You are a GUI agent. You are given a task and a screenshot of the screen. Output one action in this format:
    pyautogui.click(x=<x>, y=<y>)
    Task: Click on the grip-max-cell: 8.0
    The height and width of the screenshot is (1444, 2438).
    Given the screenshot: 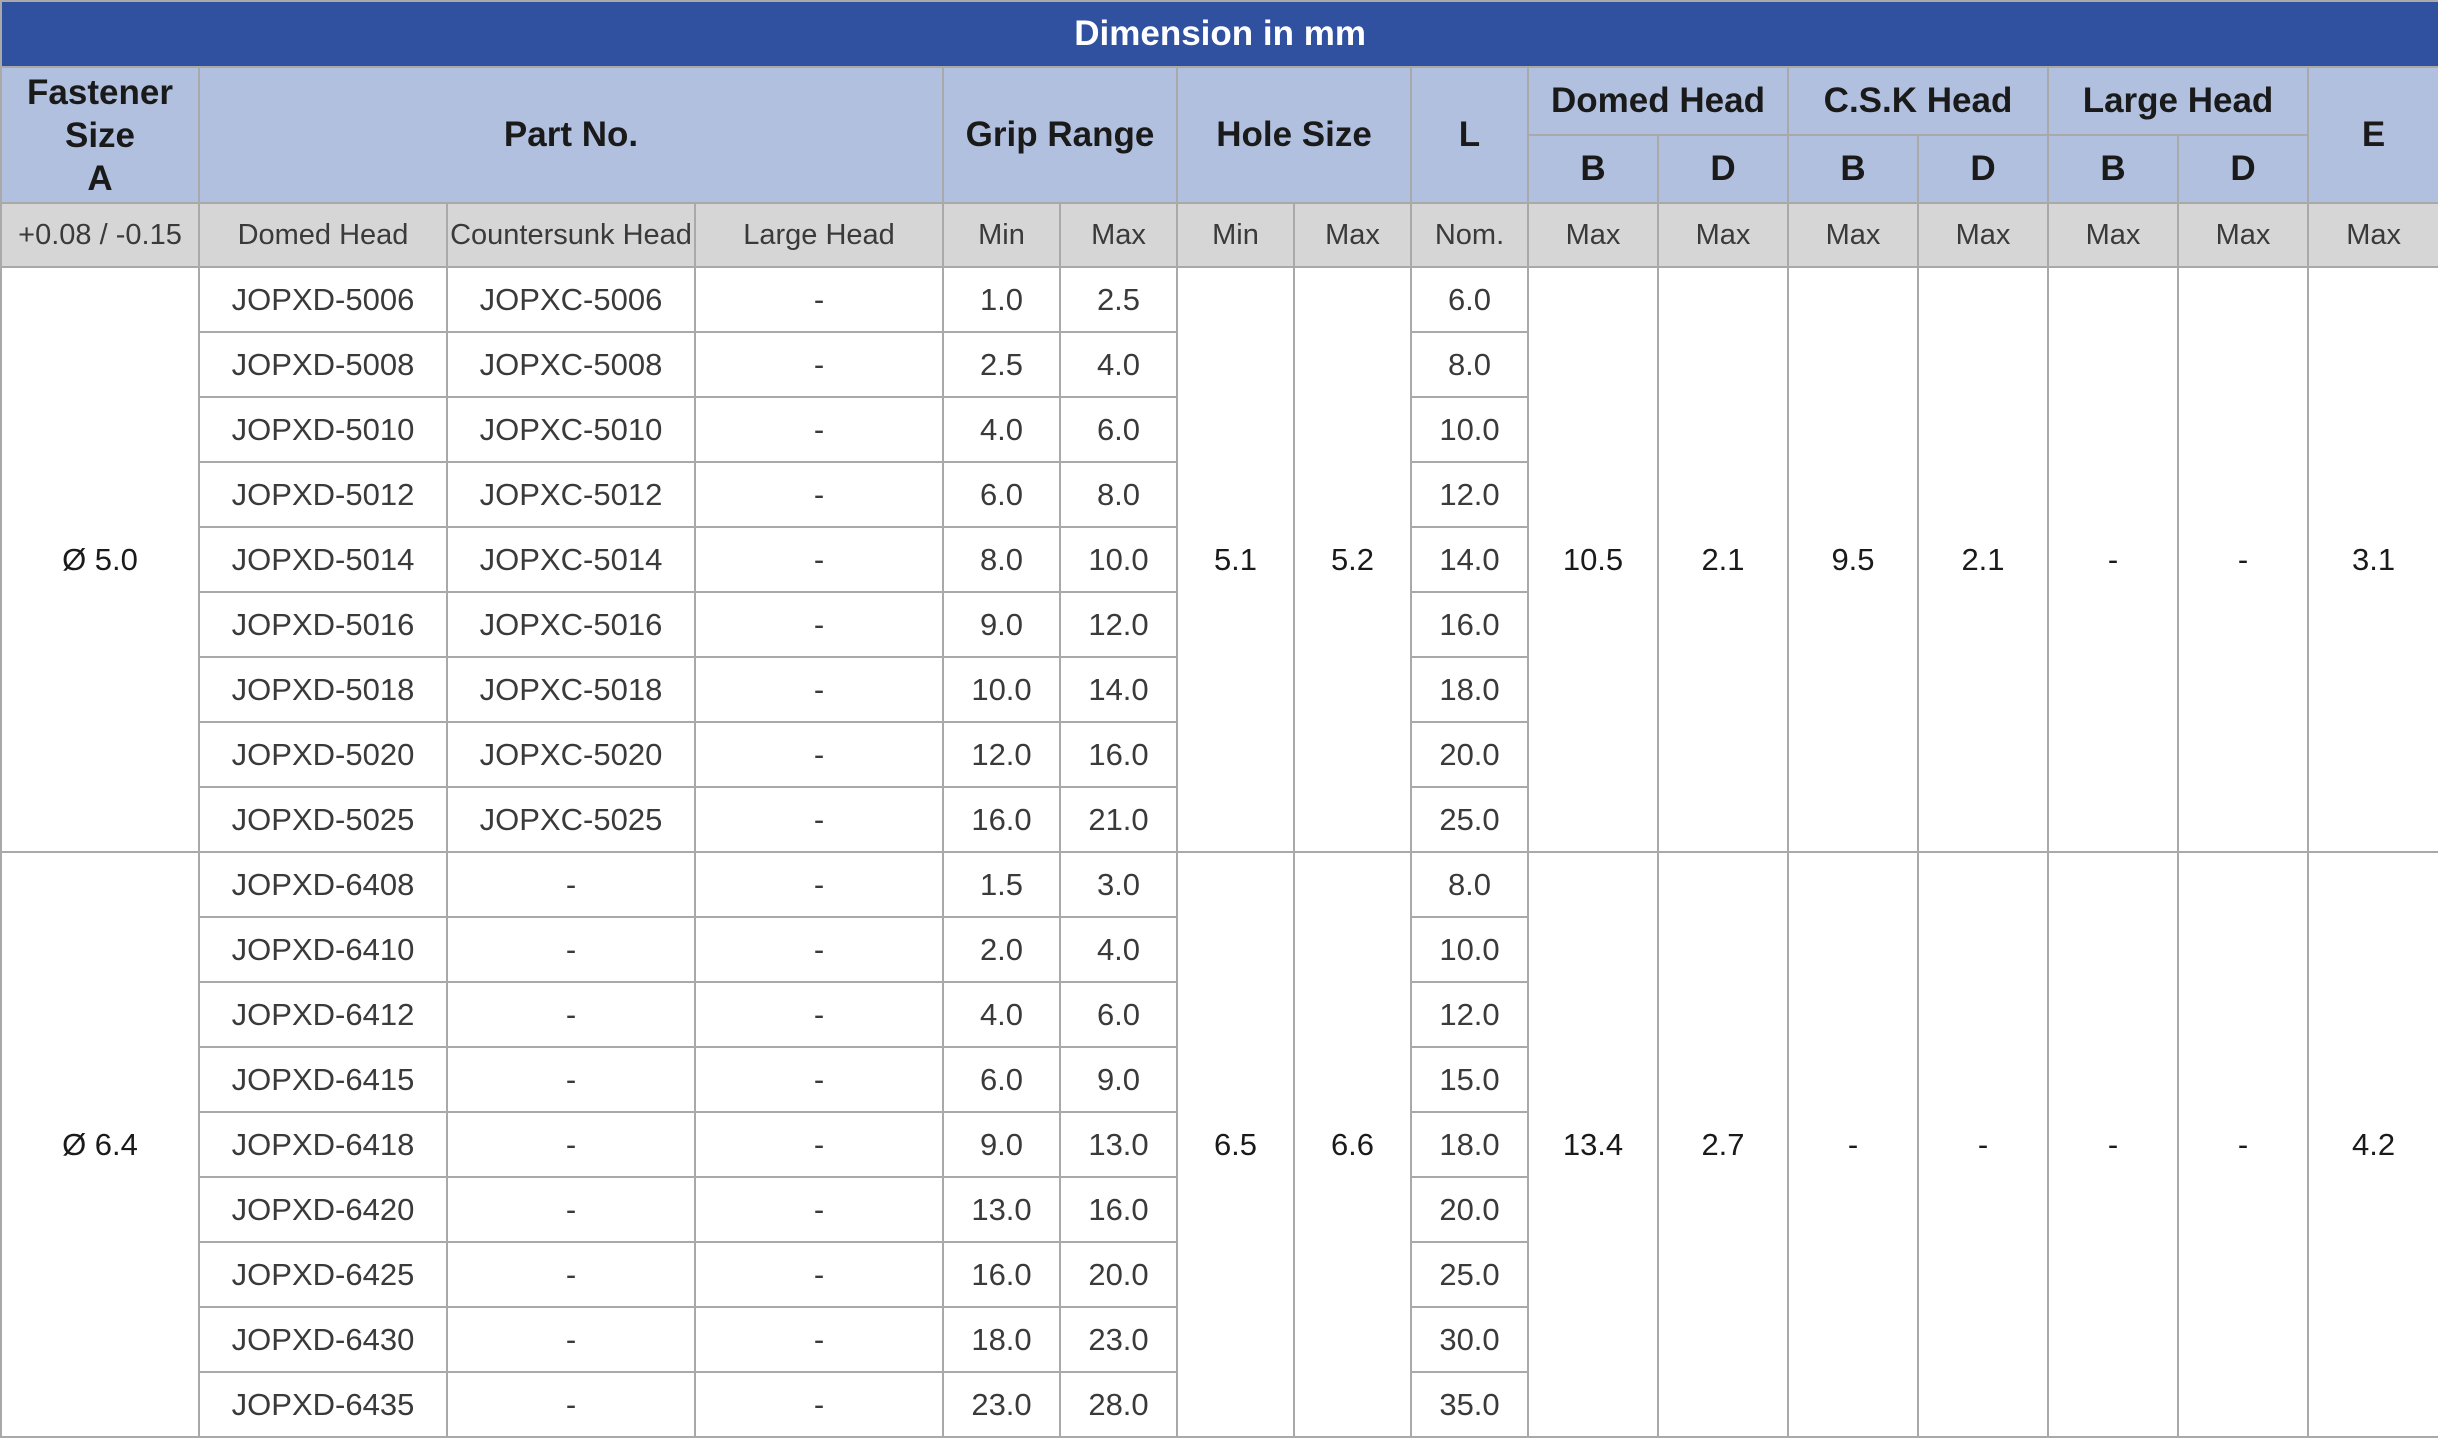 What is the action you would take?
    pyautogui.click(x=1118, y=494)
    